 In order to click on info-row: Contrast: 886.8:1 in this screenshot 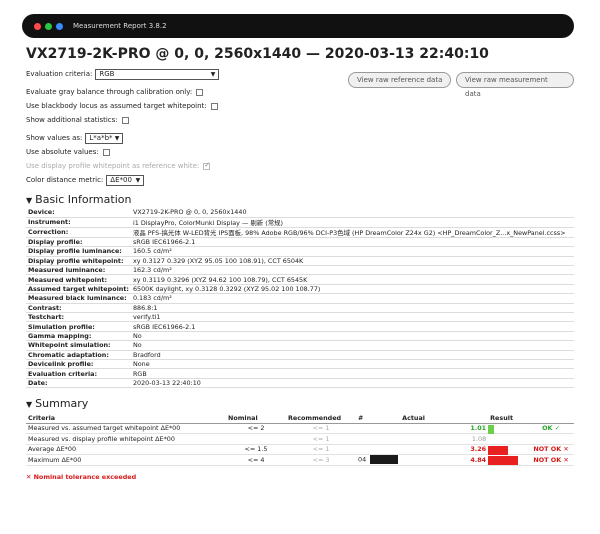, I will do `click(300, 308)`.